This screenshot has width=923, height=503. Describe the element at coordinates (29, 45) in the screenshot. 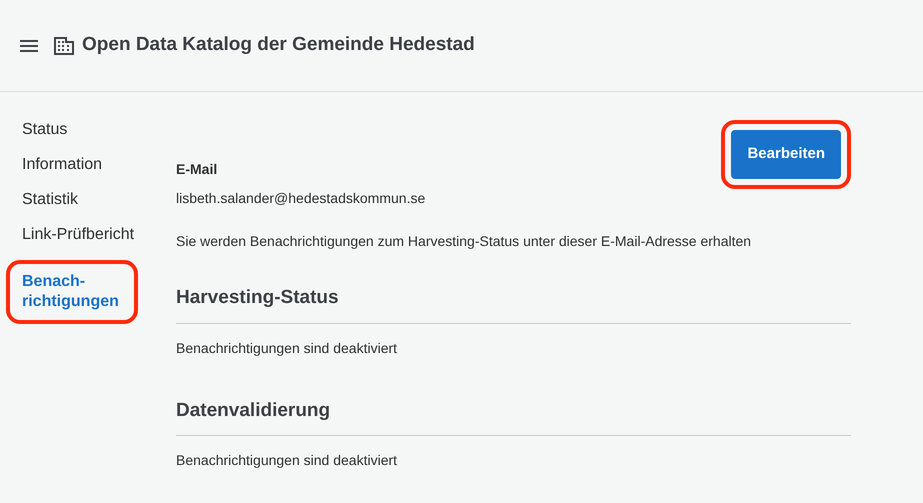

I see `menu-icon` at that location.